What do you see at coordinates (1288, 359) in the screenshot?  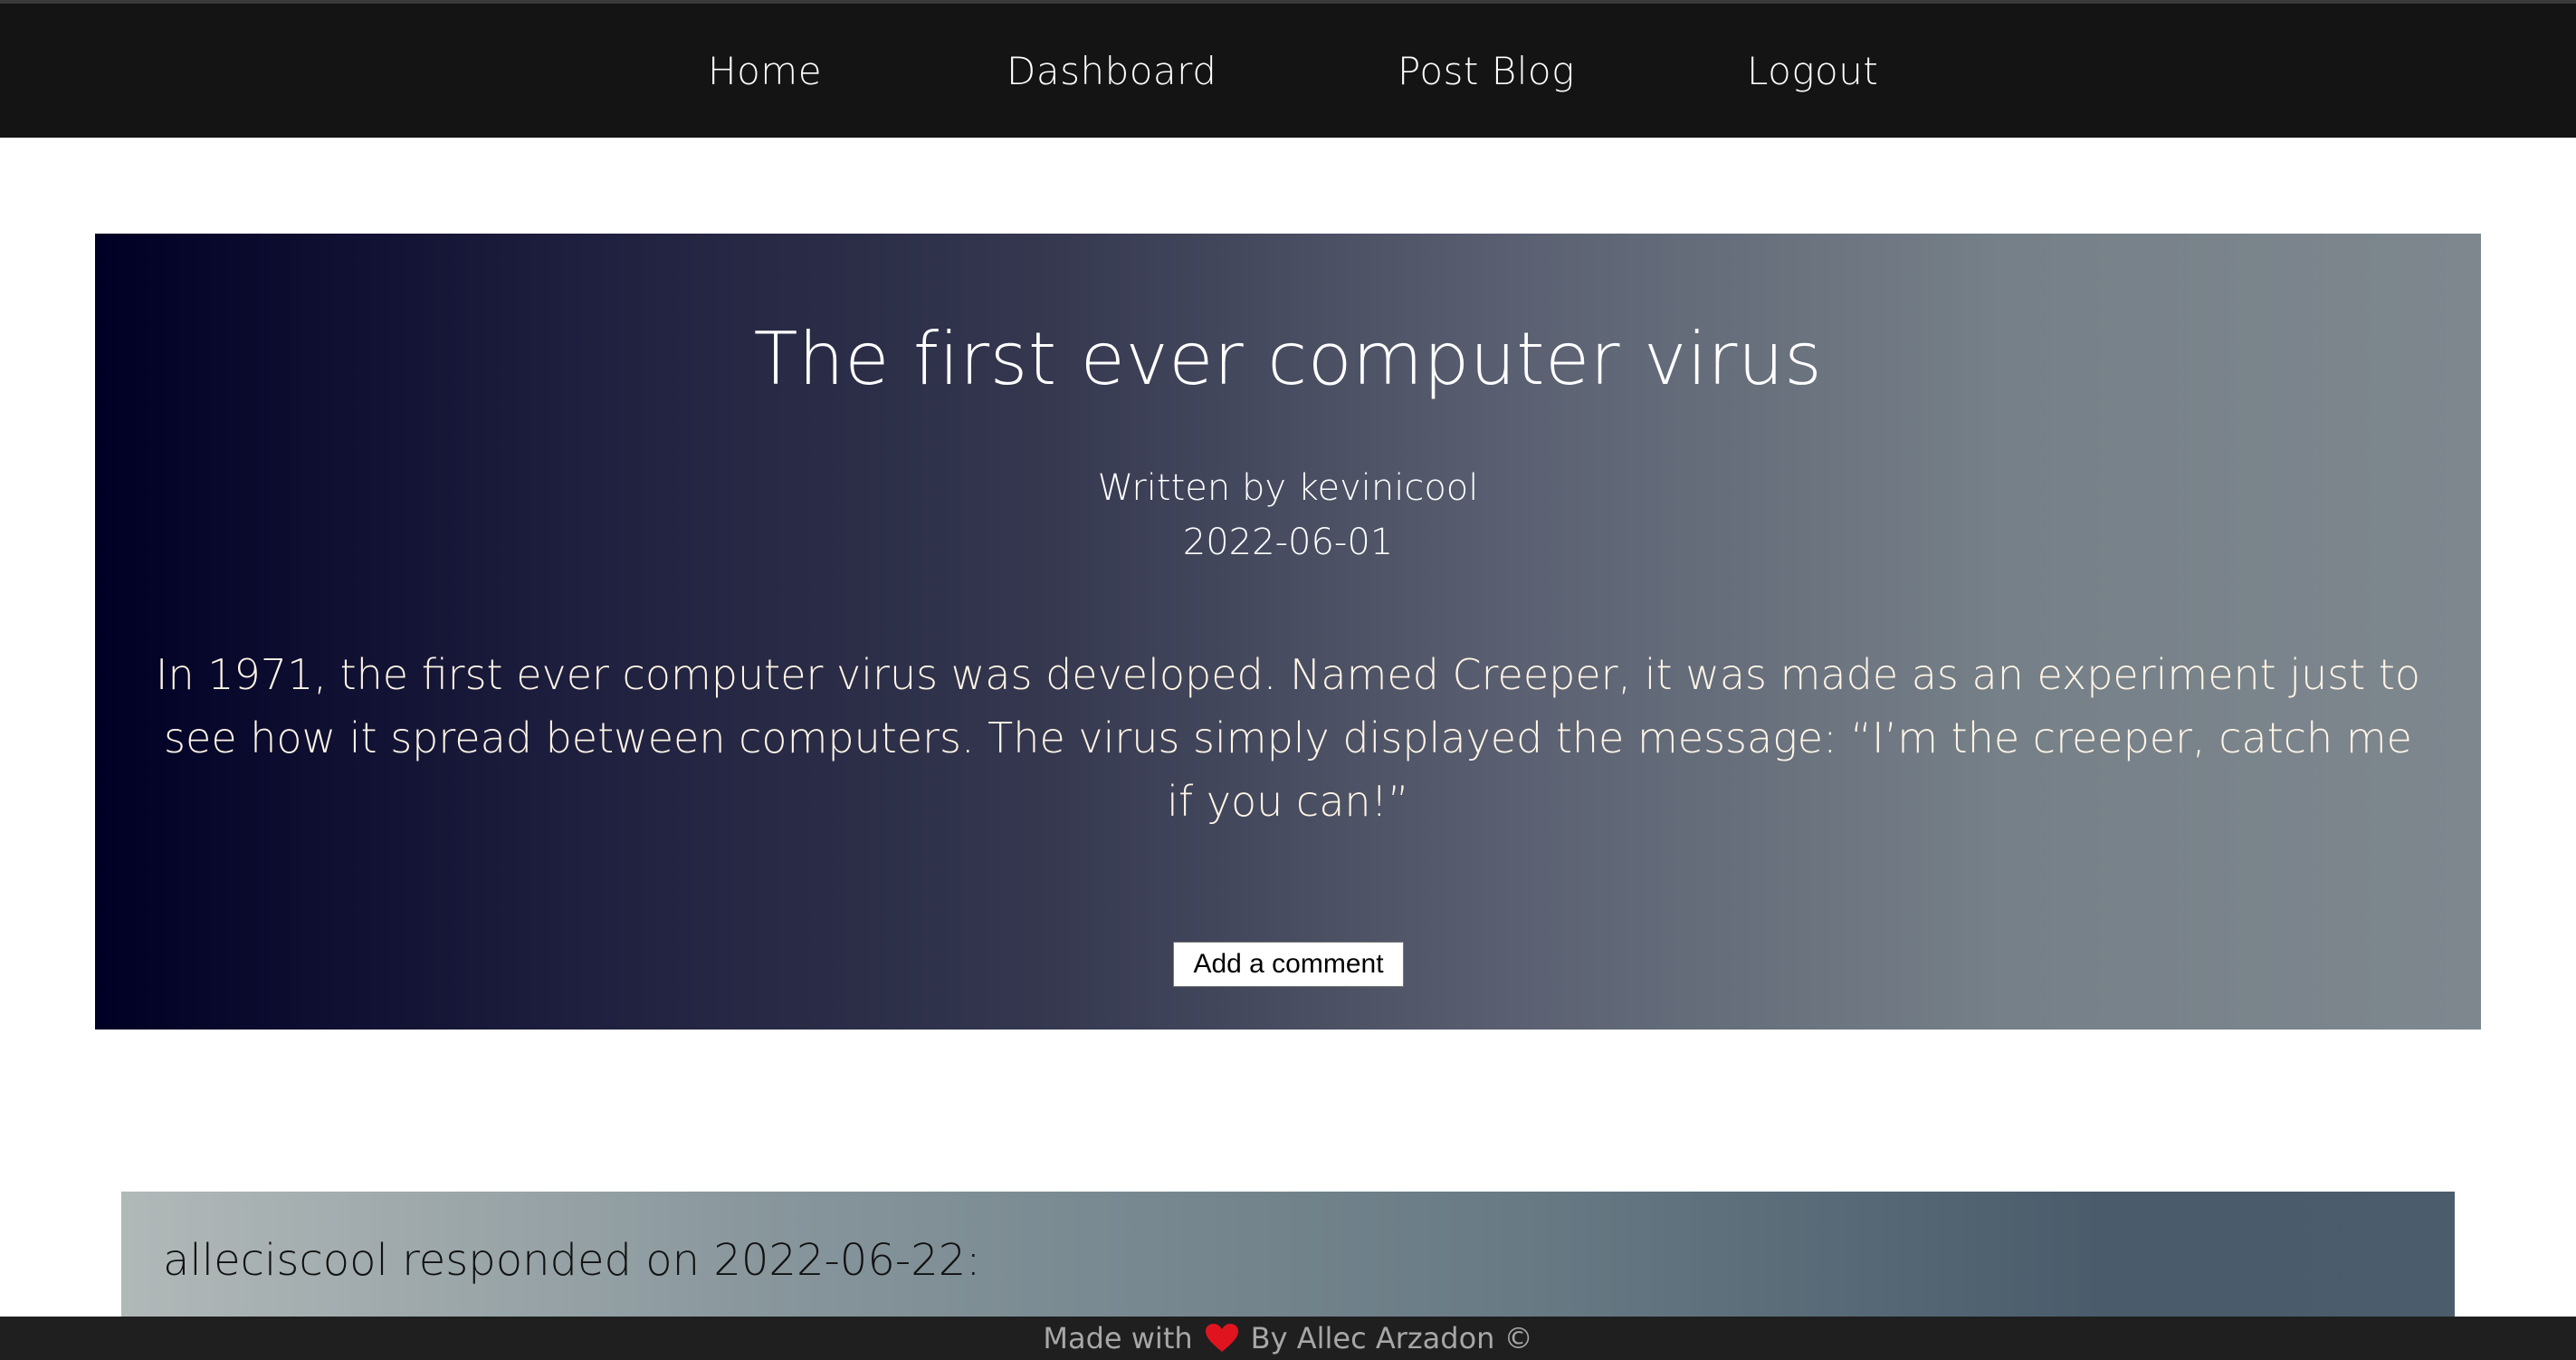 I see `post-title: The first ever computer virus` at bounding box center [1288, 359].